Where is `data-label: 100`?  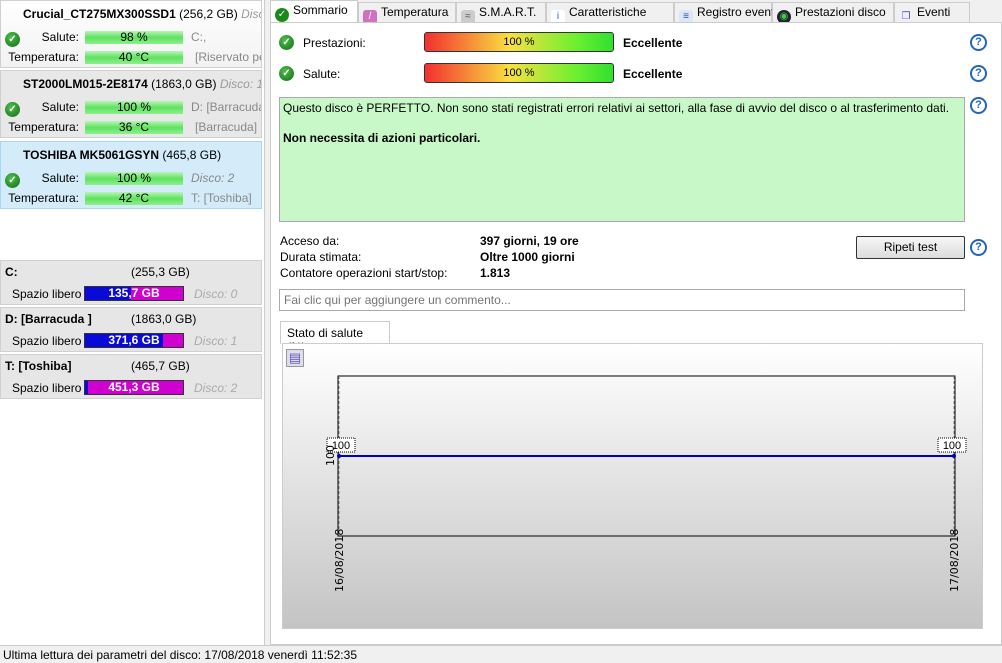 data-label: 100 is located at coordinates (952, 446).